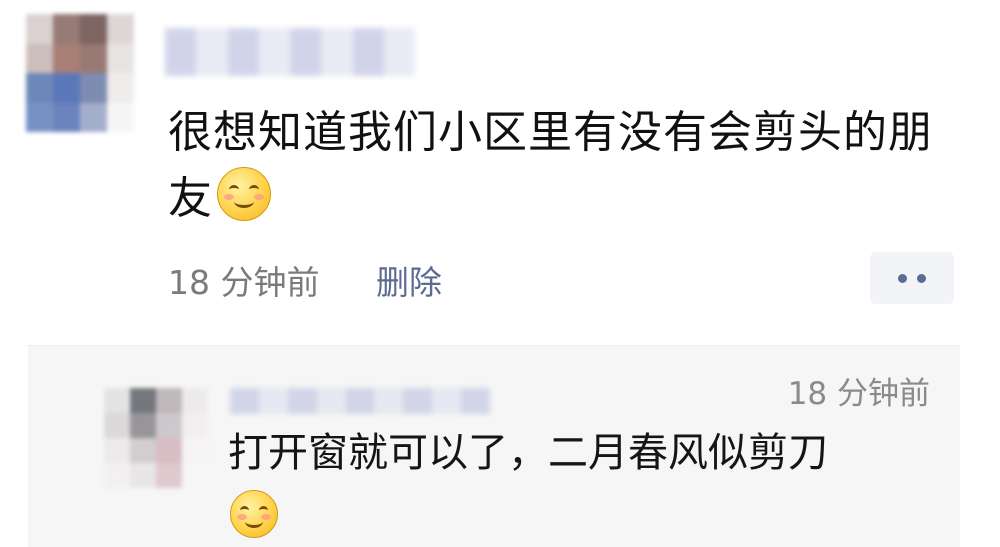 This screenshot has width=1000, height=547. What do you see at coordinates (360, 401) in the screenshot?
I see `commenter-name-blurred` at bounding box center [360, 401].